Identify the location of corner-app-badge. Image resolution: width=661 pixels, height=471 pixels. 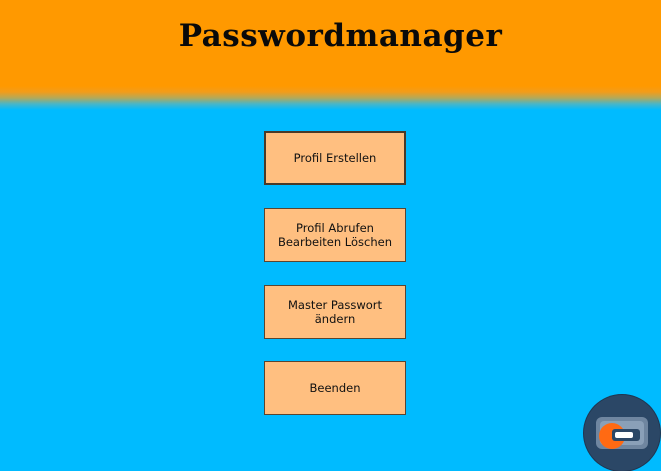
(622, 433).